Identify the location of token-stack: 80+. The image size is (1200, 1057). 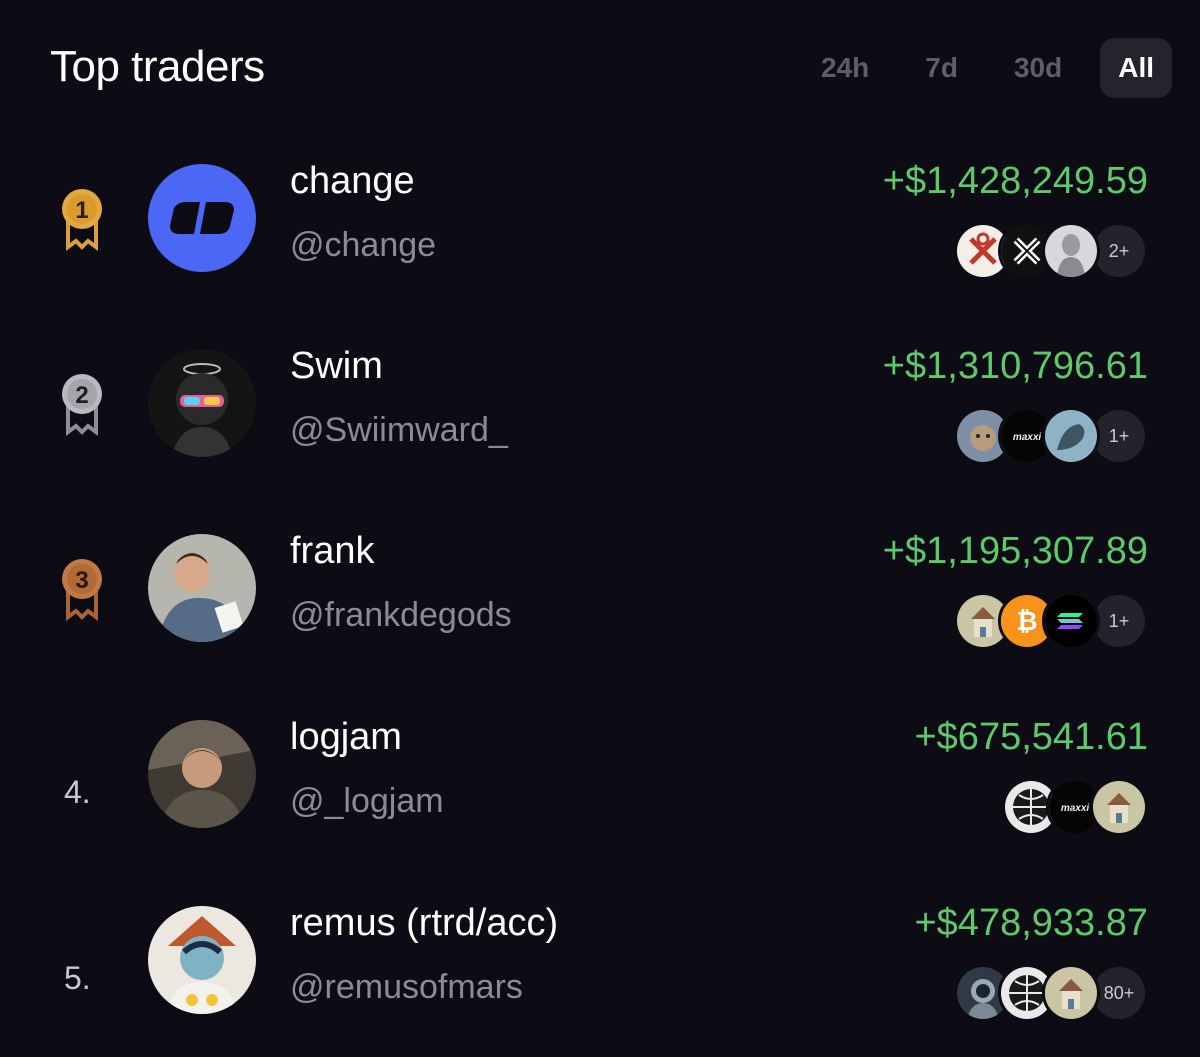
(1051, 993).